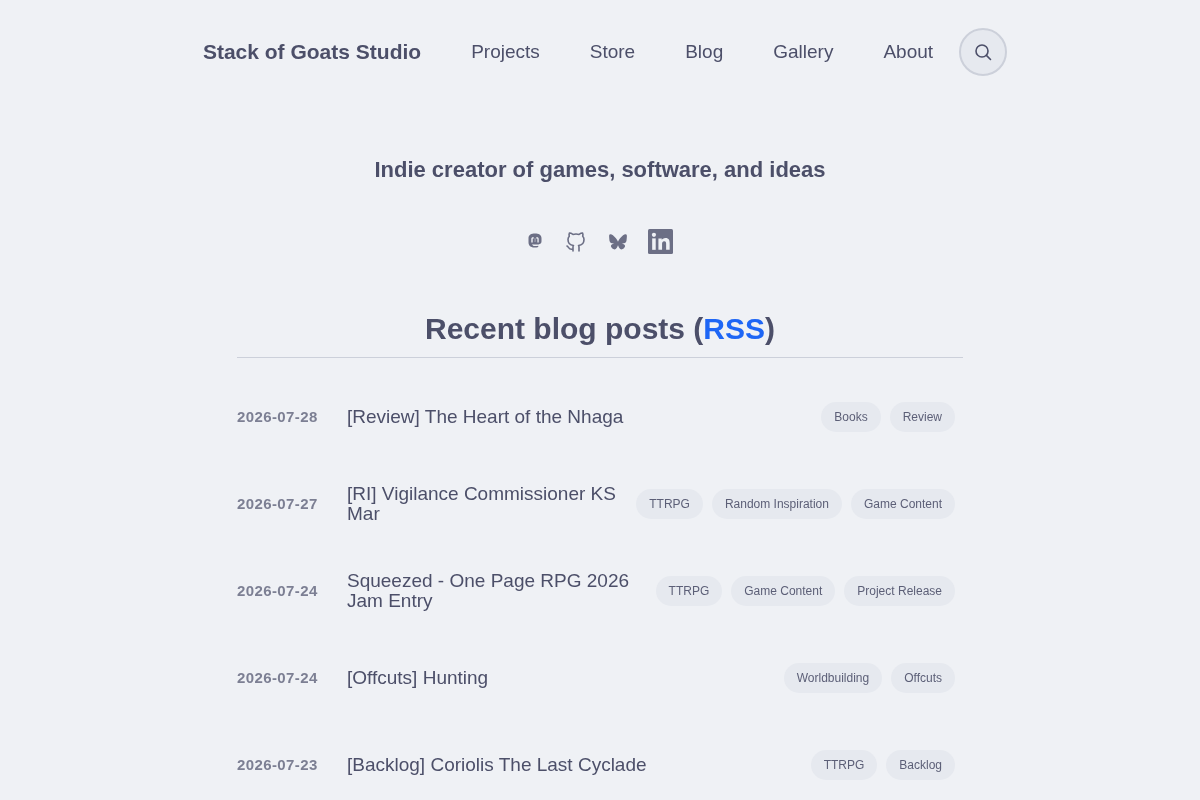 The image size is (1200, 800). What do you see at coordinates (734, 328) in the screenshot?
I see `rss-link: RSS` at bounding box center [734, 328].